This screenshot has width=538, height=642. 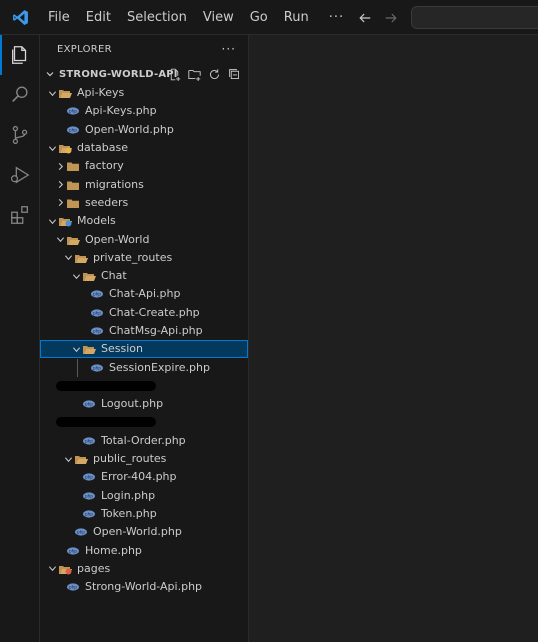 I want to click on menu-run: Run, so click(x=296, y=17).